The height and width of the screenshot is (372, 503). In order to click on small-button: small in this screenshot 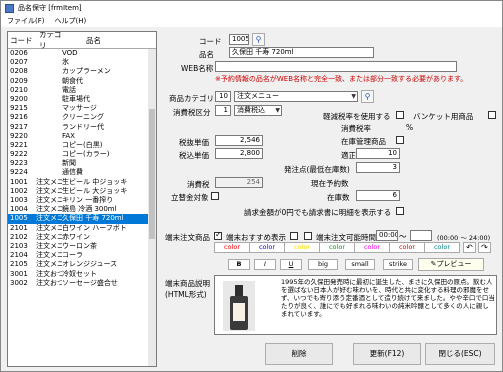, I will do `click(360, 264)`.